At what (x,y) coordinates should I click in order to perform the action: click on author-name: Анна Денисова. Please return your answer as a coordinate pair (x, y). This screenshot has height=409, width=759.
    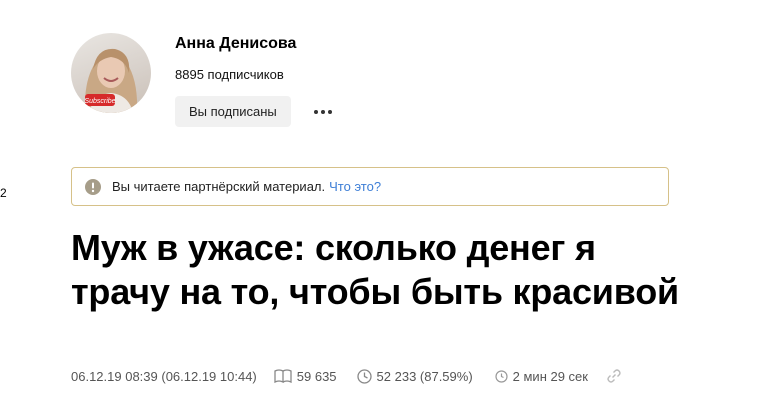
    Looking at the image, I should click on (255, 44).